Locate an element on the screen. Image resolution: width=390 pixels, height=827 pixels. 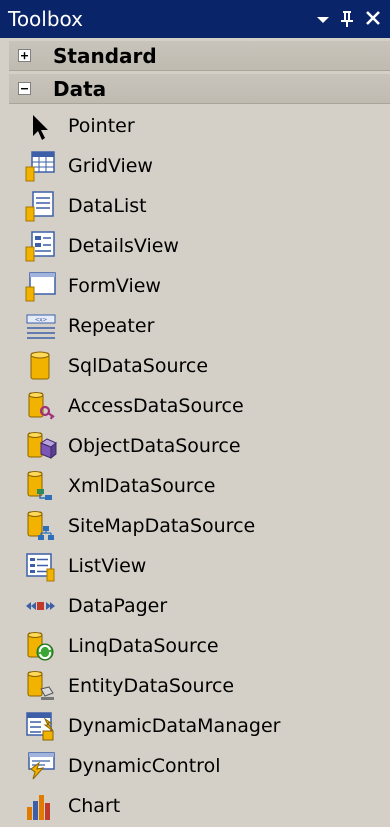
toolbox-item-entitydatasource: EntityDataSource is located at coordinates (195, 686).